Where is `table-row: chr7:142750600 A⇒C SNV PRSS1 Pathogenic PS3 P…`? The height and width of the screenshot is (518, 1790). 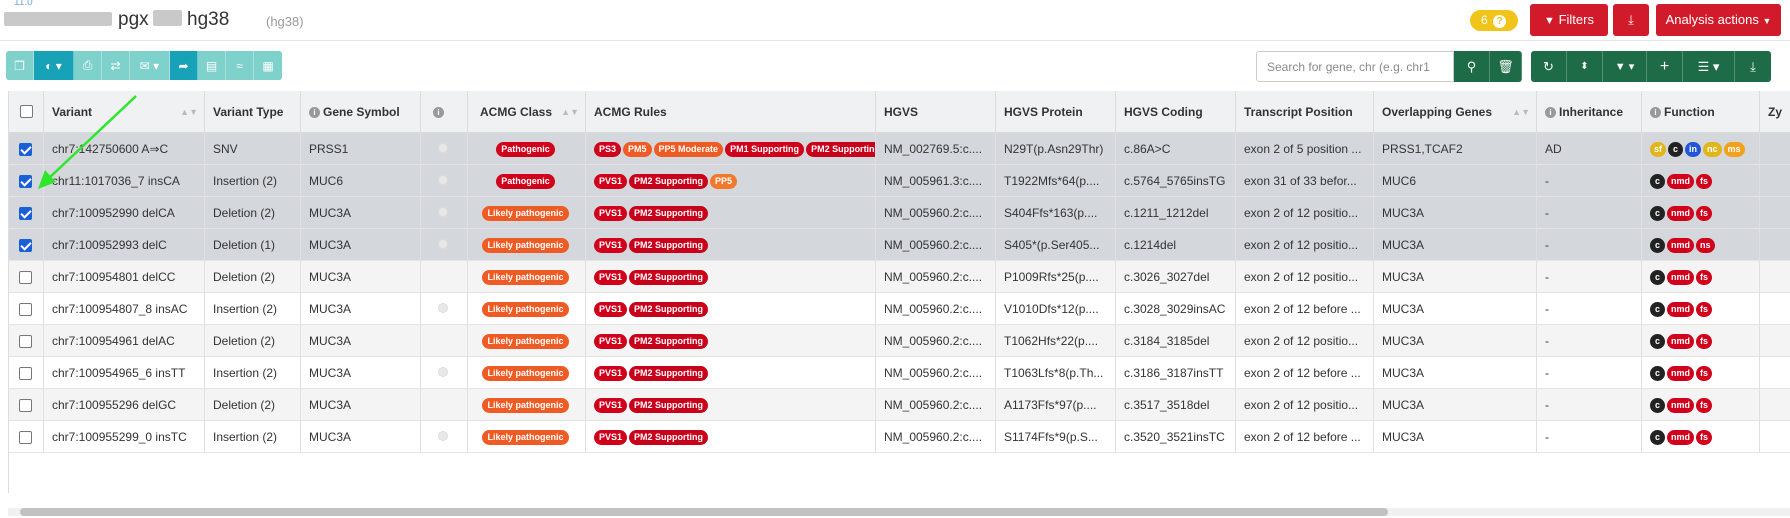 table-row: chr7:142750600 A⇒C SNV PRSS1 Pathogenic PS3 P… is located at coordinates (899, 149).